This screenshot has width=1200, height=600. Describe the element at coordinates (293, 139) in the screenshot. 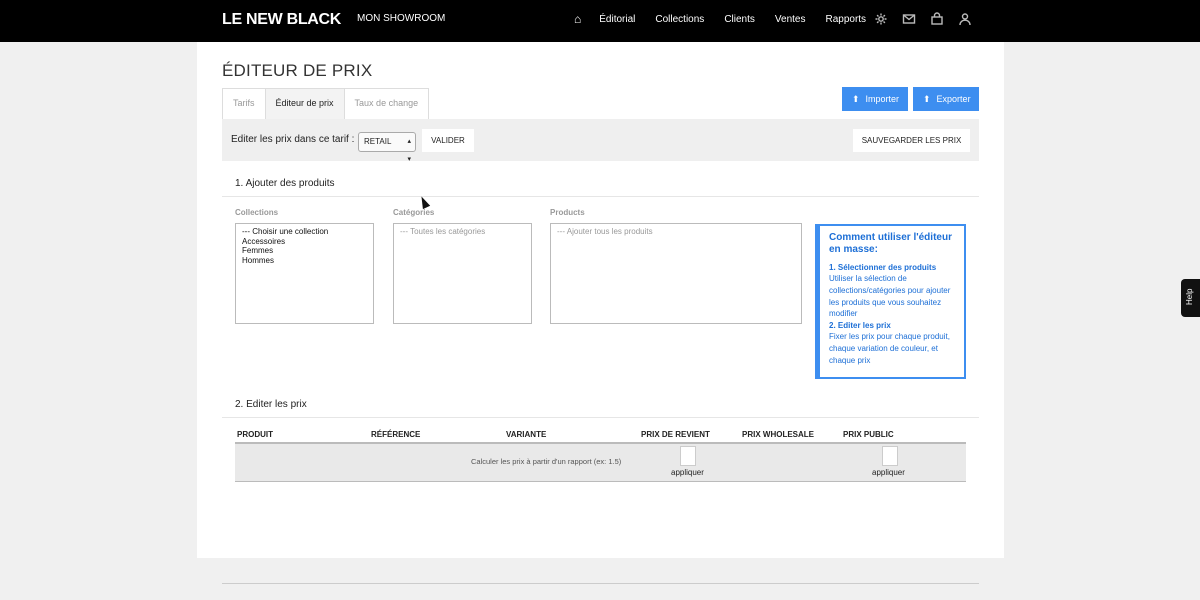

I see `tarif-select-label: Editer les prix dans ce tarif :` at that location.